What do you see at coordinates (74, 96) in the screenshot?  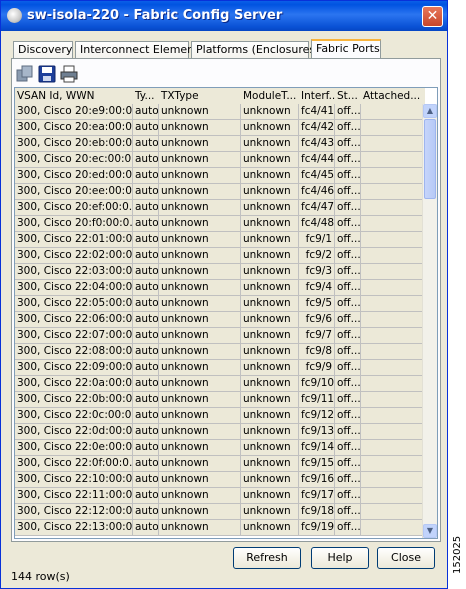 I see `column-header-vsan-wwn: VSAN Id, WWN` at bounding box center [74, 96].